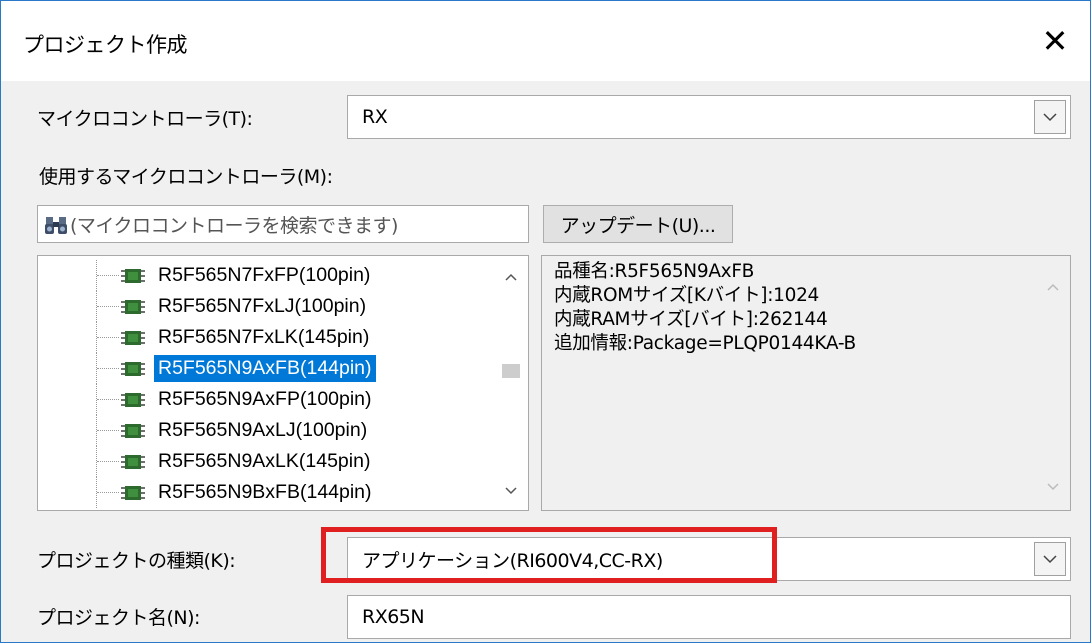 This screenshot has width=1091, height=643. I want to click on tree-item-label: R5F565N9AxFP(100pin), so click(265, 399).